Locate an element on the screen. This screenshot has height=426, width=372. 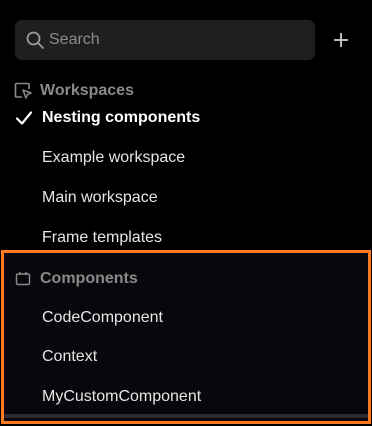
component-item-context: Context is located at coordinates (55, 357).